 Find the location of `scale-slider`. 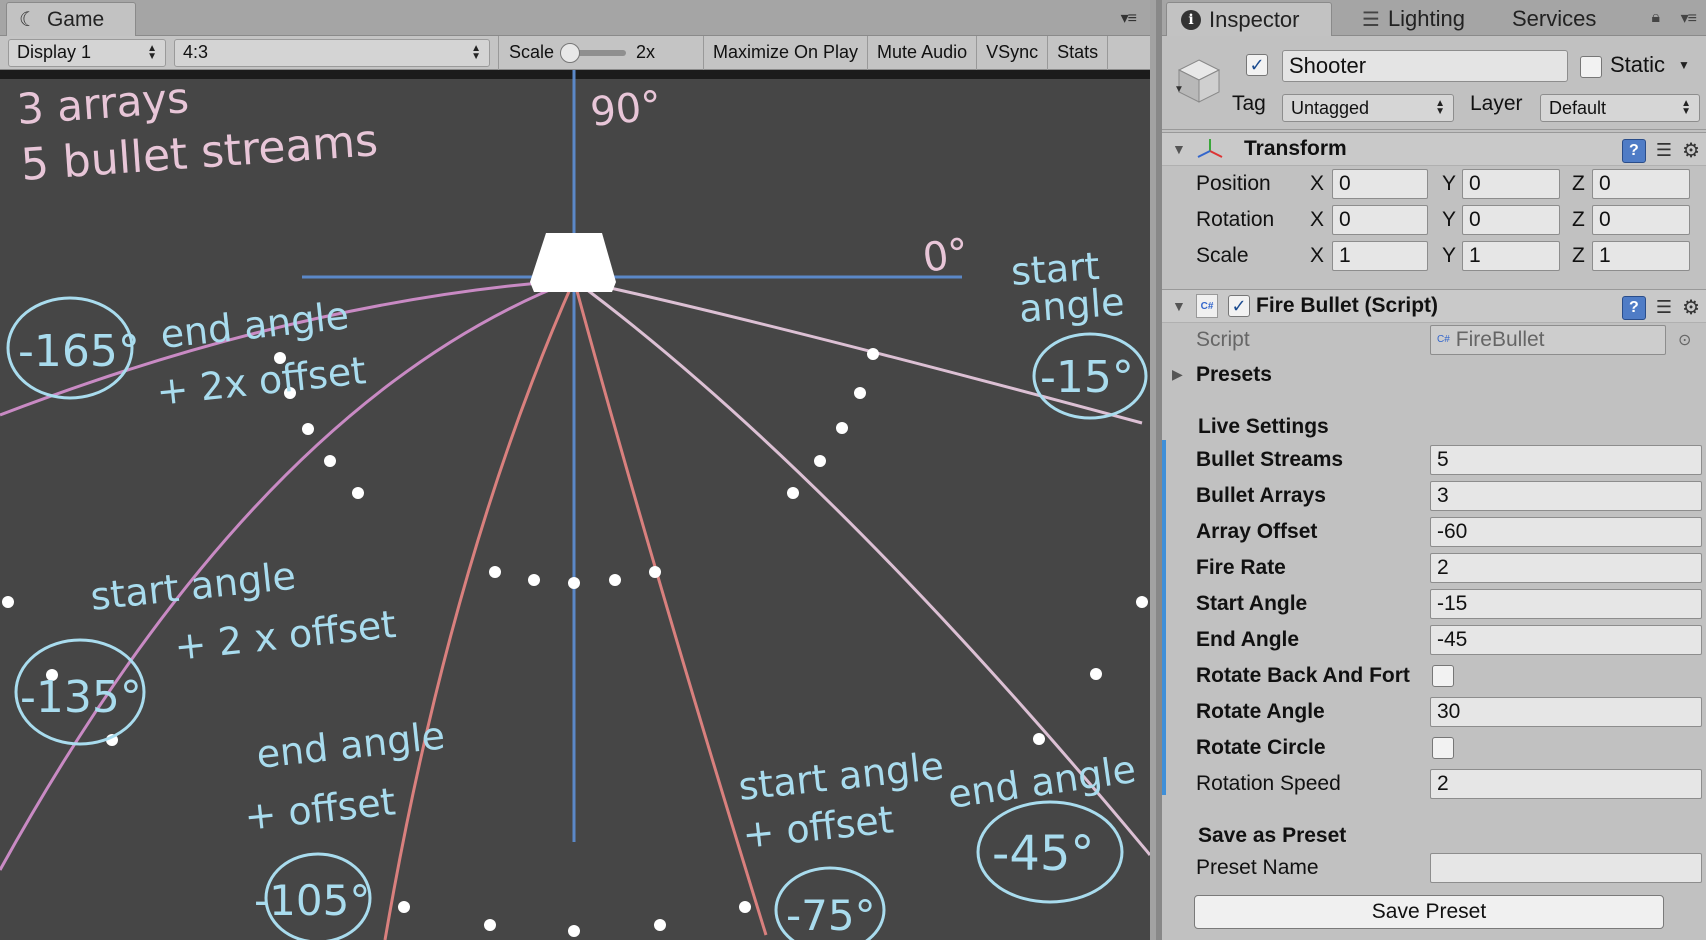

scale-slider is located at coordinates (593, 52).